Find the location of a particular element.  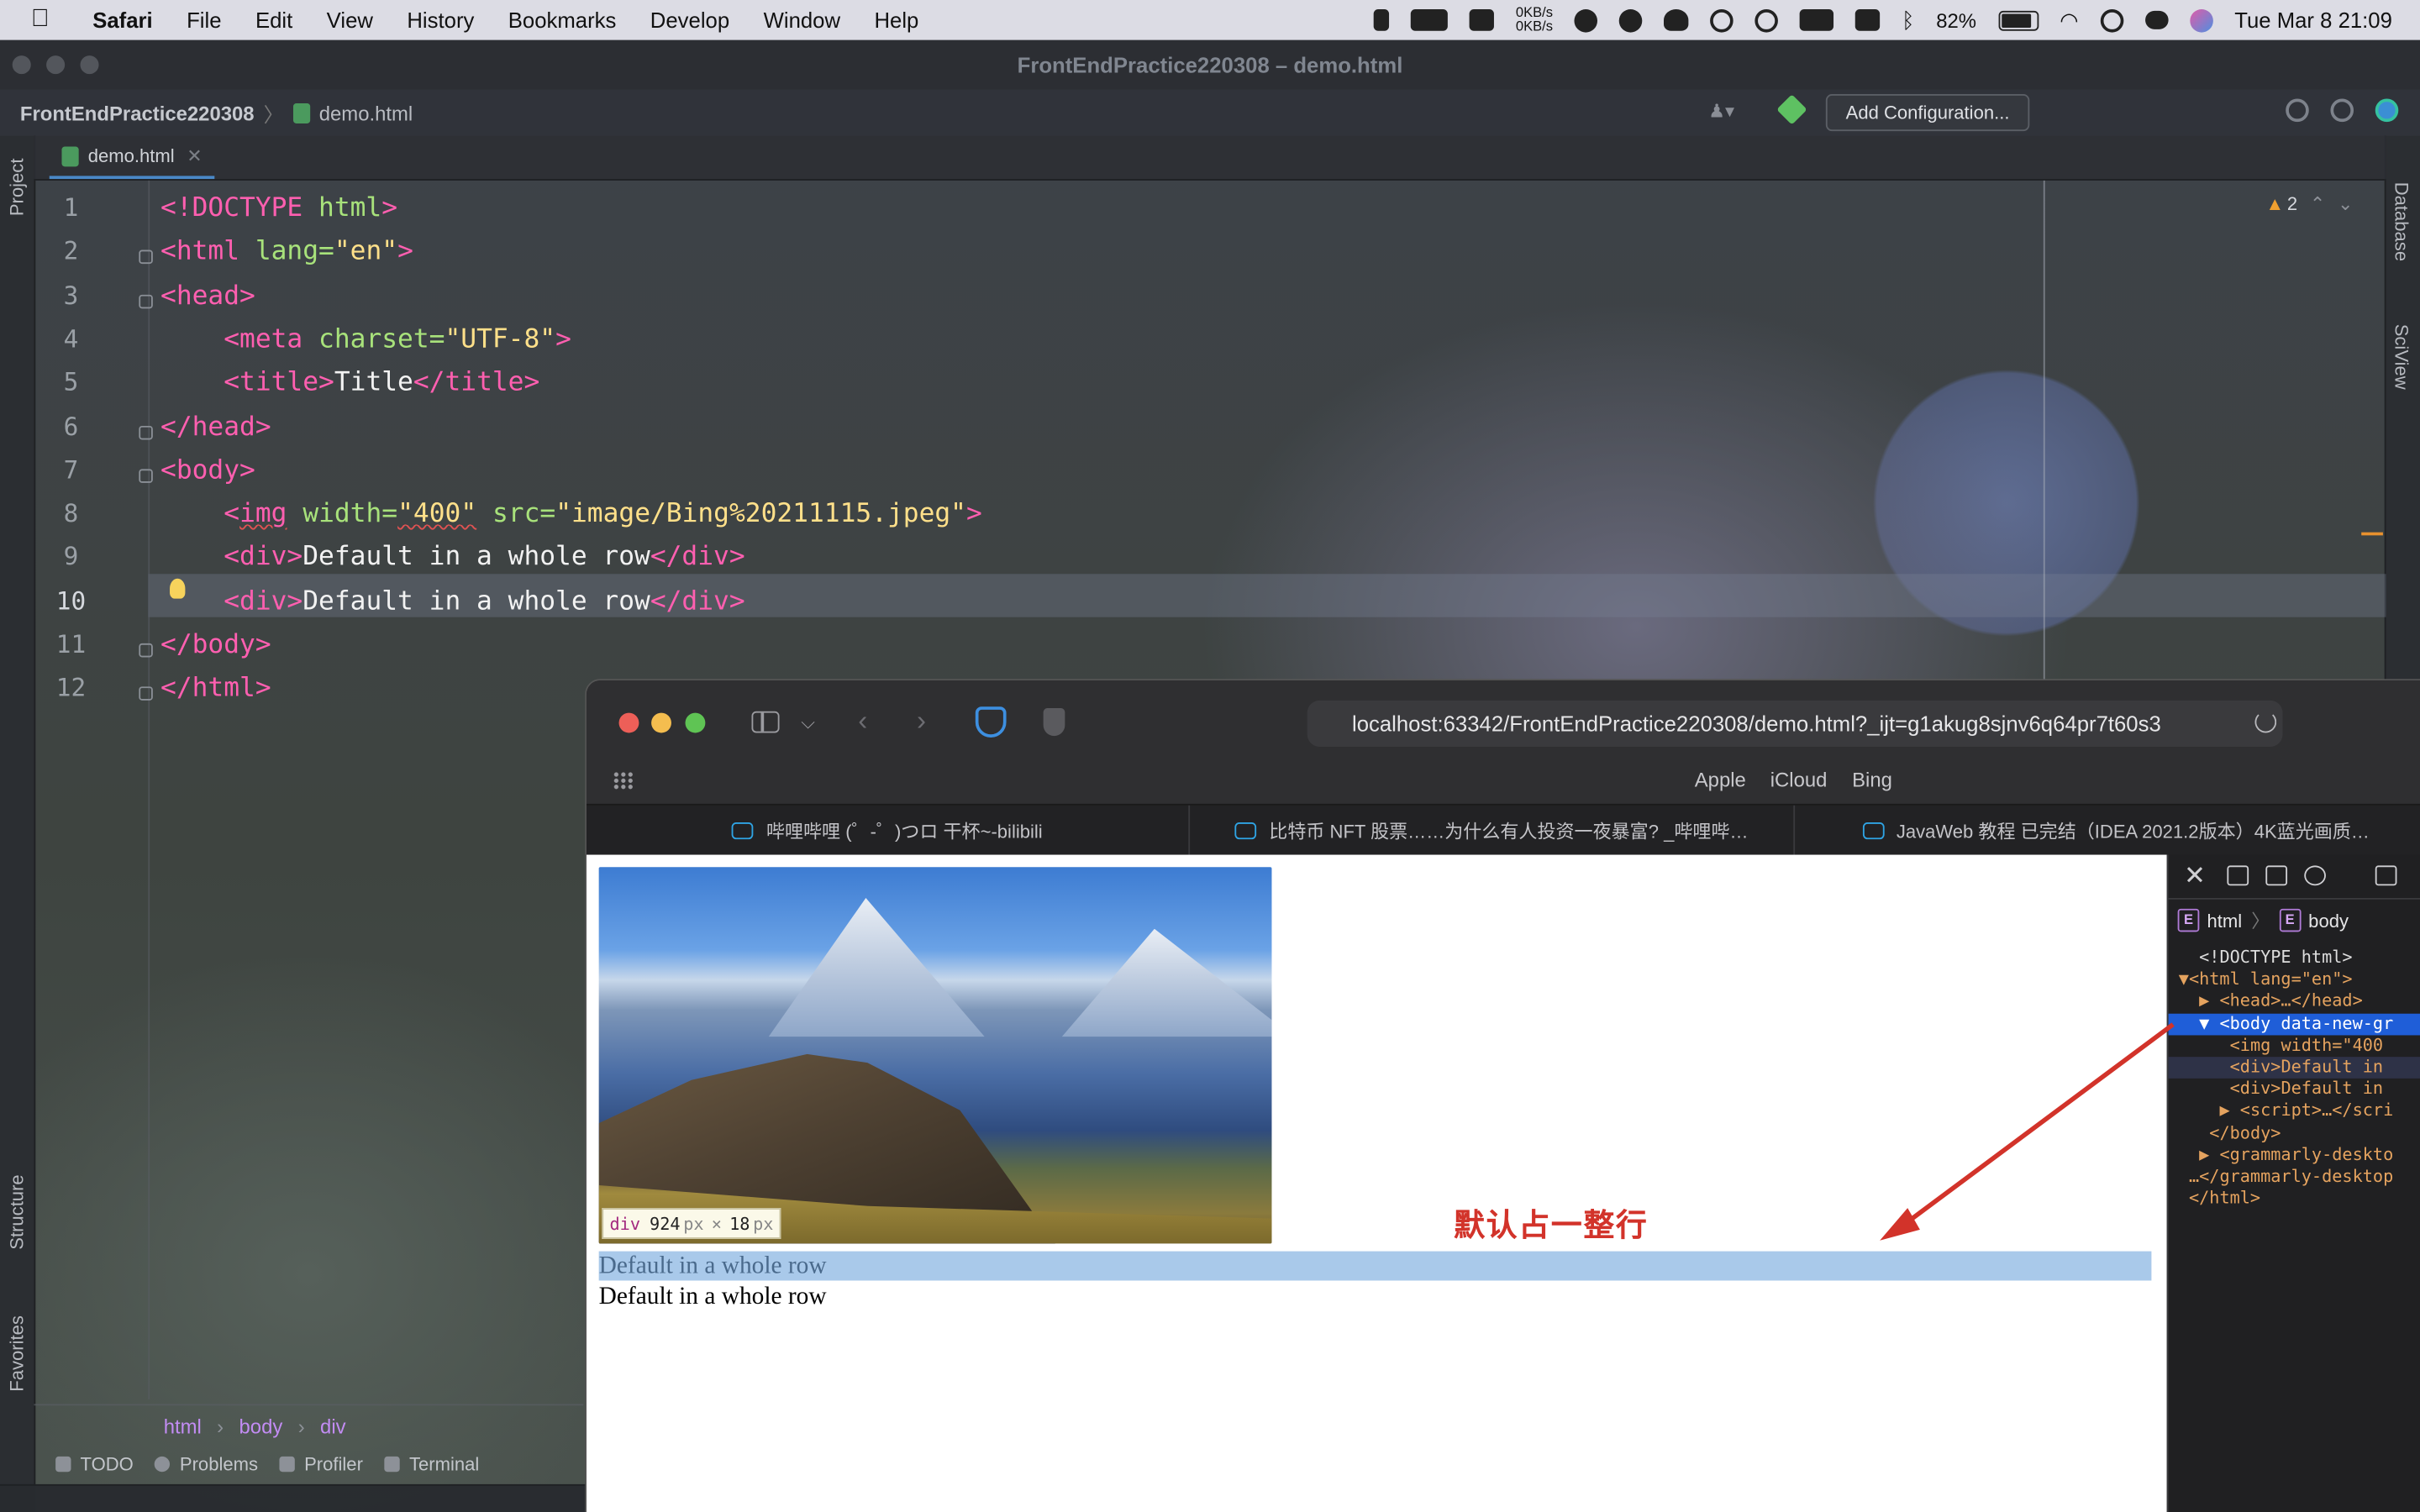

detach-window-icon is located at coordinates (2276, 875).